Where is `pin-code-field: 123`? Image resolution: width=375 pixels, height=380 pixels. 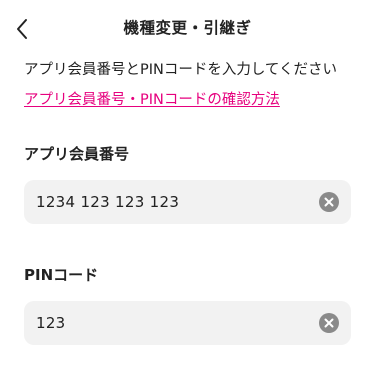
pin-code-field: 123 is located at coordinates (187, 323).